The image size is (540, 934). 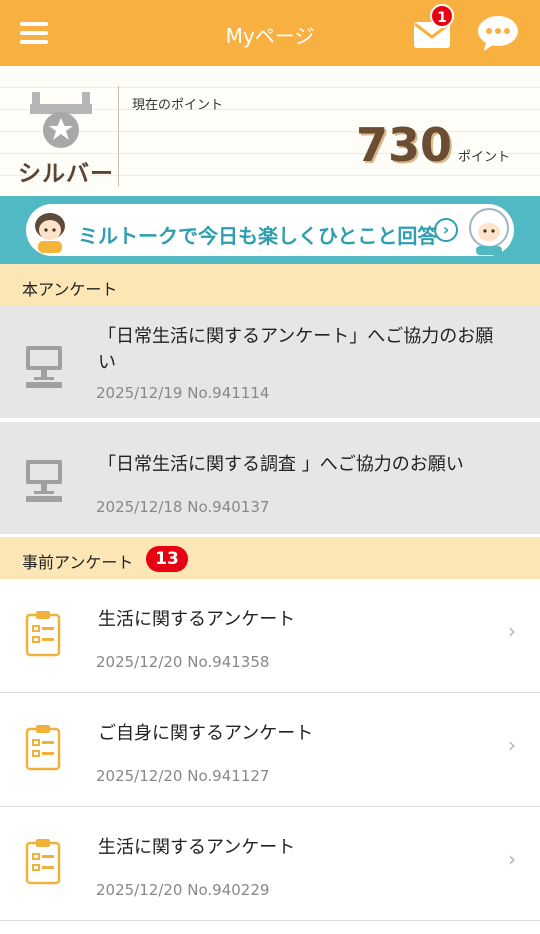 I want to click on banner-pill: ミルトークで今日も楽しくひとこと回答 ›, so click(x=270, y=230).